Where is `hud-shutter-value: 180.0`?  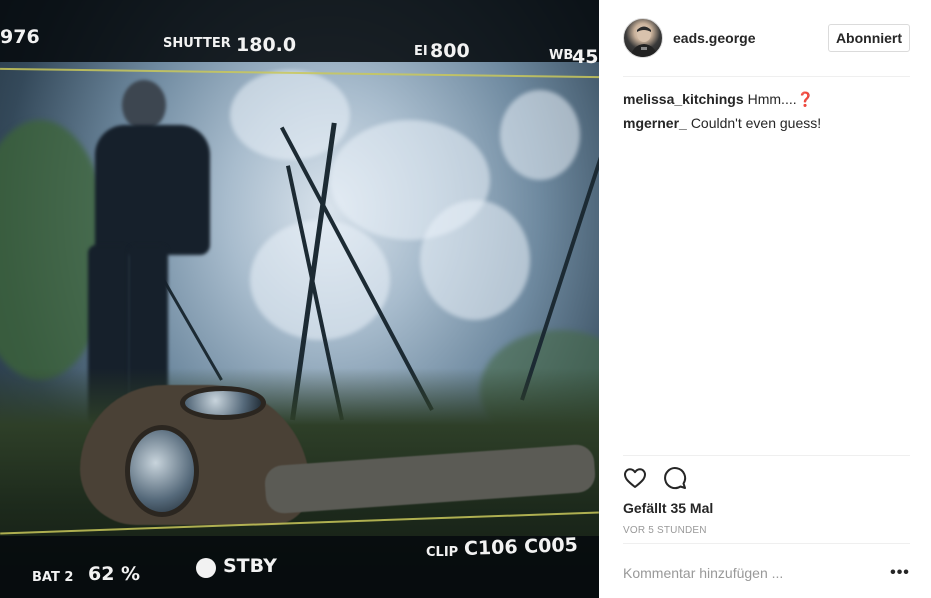
hud-shutter-value: 180.0 is located at coordinates (266, 45).